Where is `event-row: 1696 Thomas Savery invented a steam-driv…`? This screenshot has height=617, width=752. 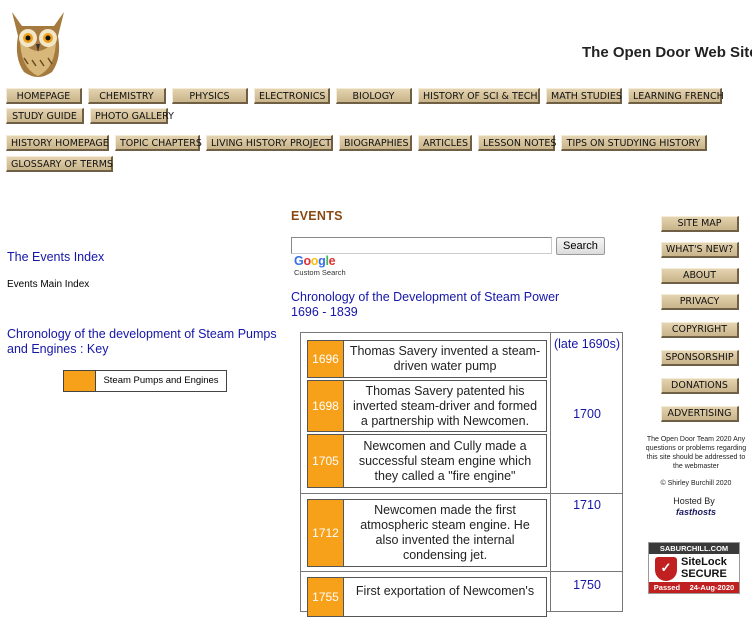
event-row: 1696 Thomas Savery invented a steam-driv… is located at coordinates (427, 359).